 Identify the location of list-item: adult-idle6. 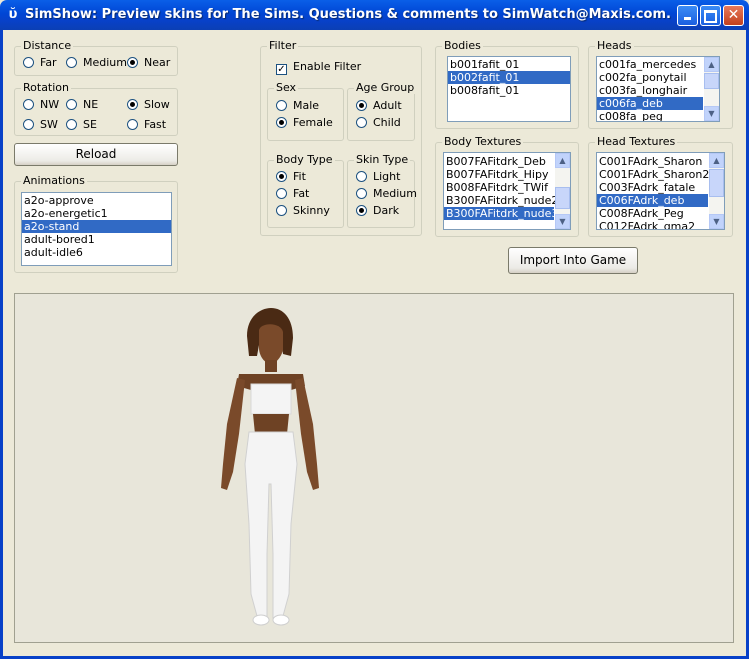
(96, 252).